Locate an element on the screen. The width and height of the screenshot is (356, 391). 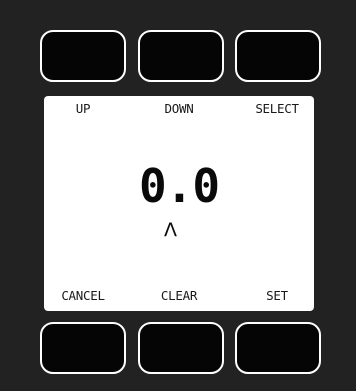
numeric-value: 0.0 is located at coordinates (179, 186).